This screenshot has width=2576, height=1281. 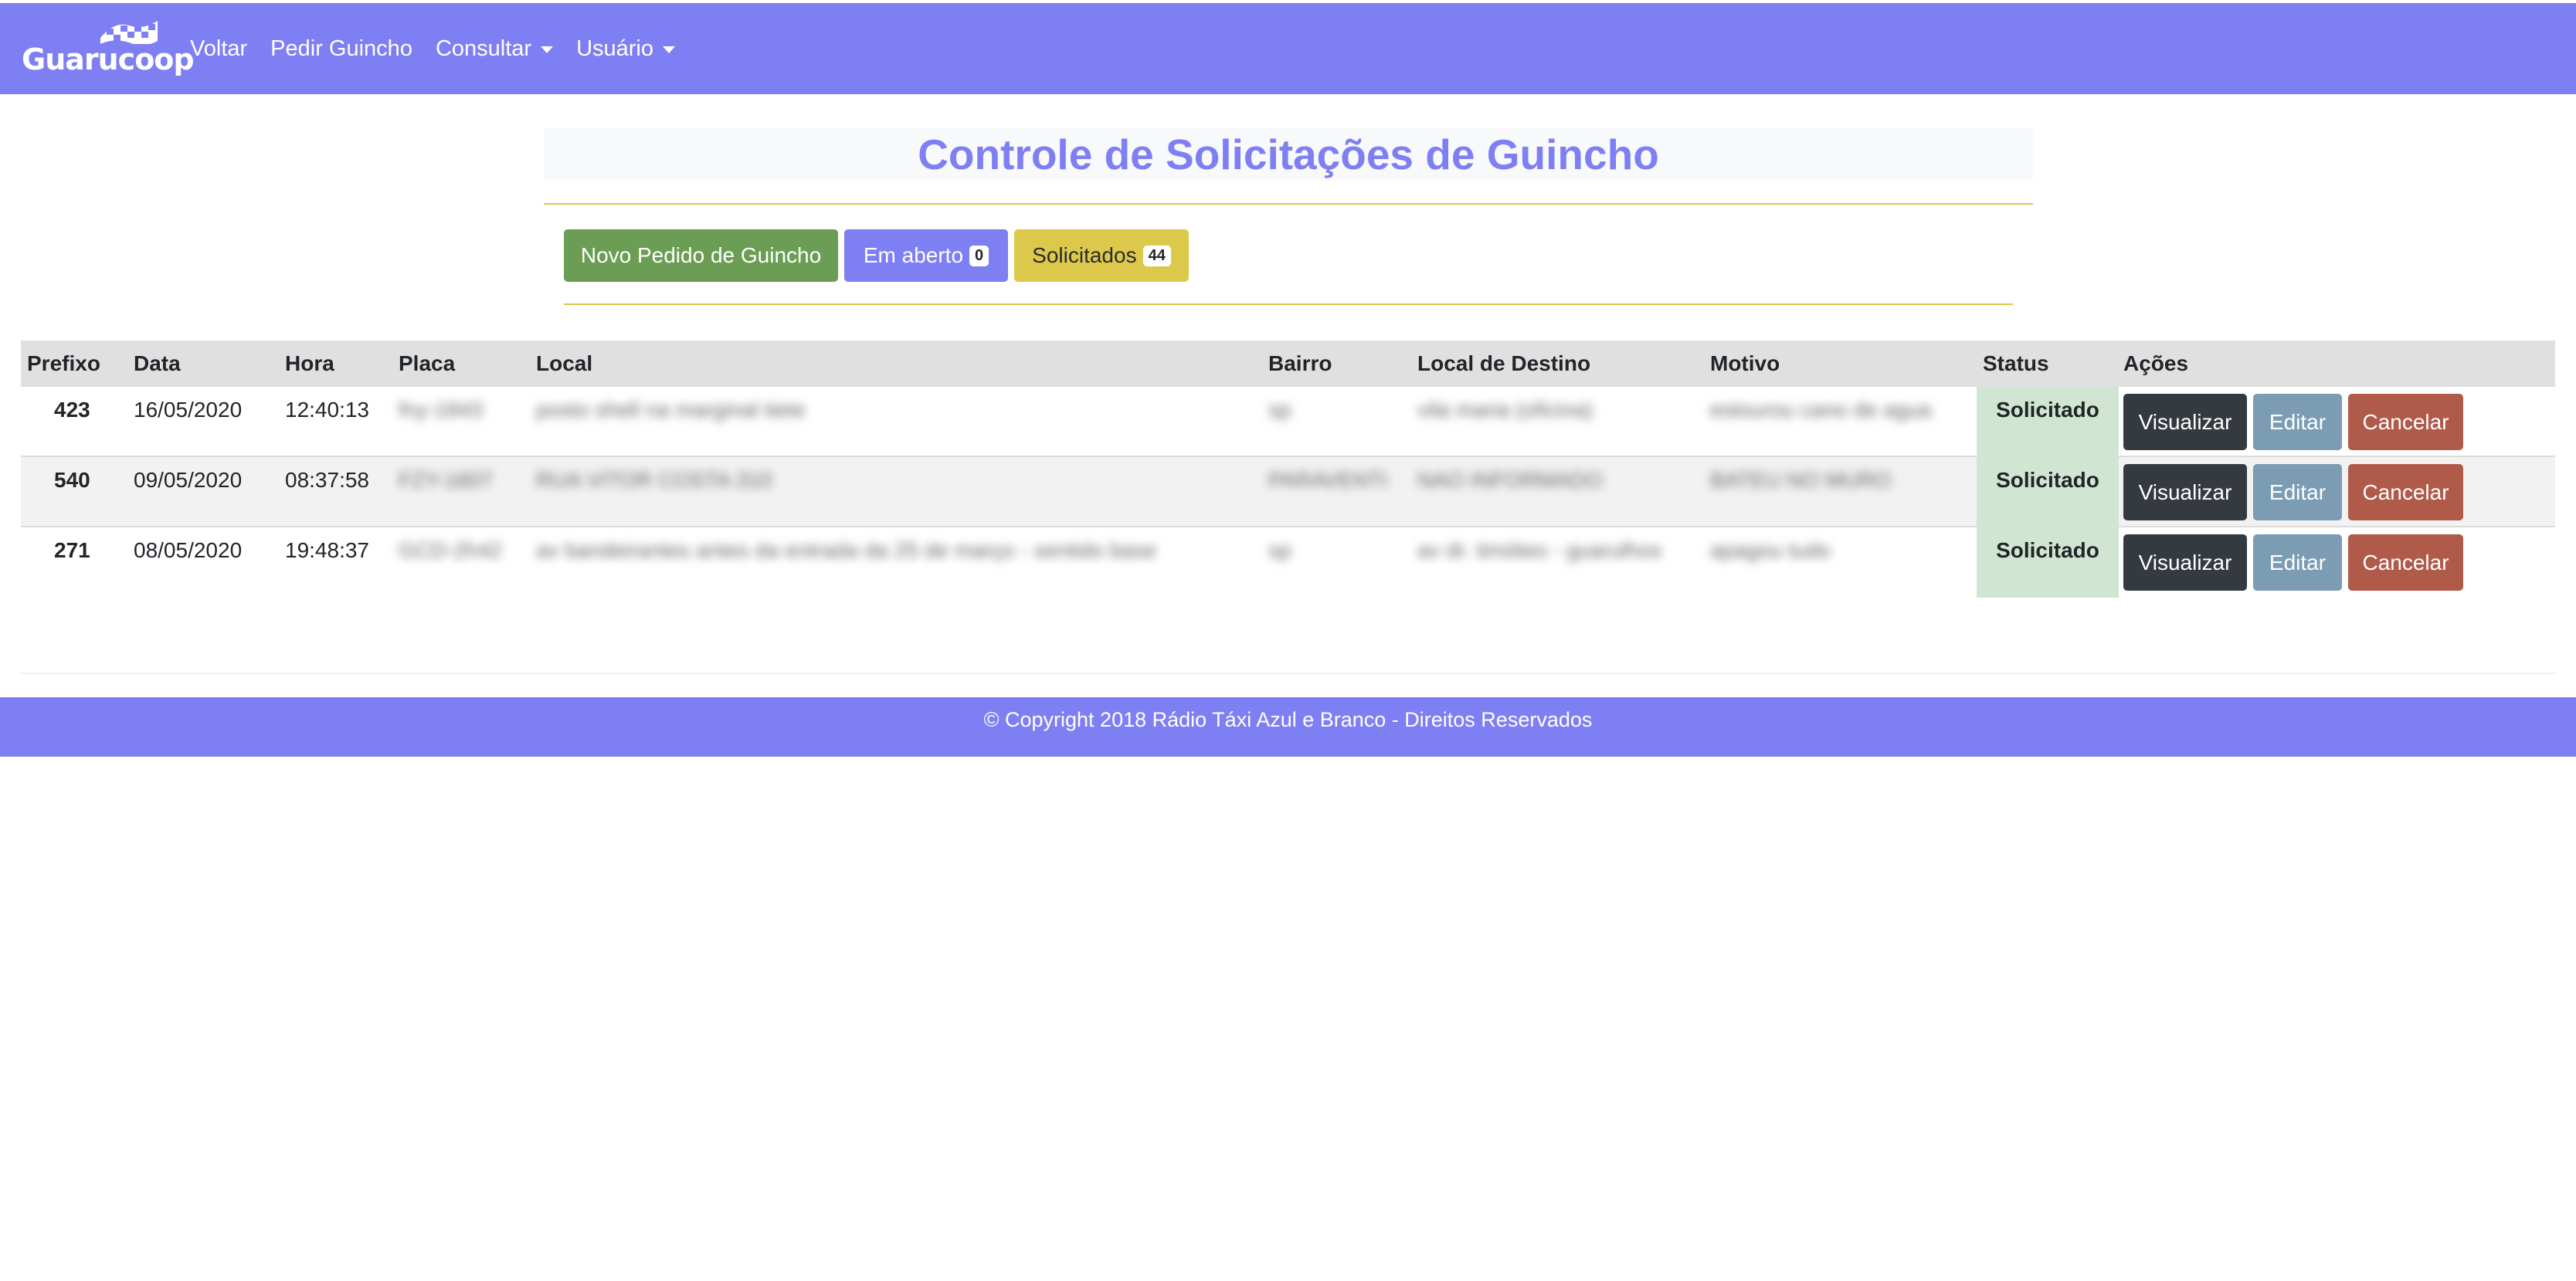 I want to click on col-prefixo: Prefixo, so click(x=63, y=363).